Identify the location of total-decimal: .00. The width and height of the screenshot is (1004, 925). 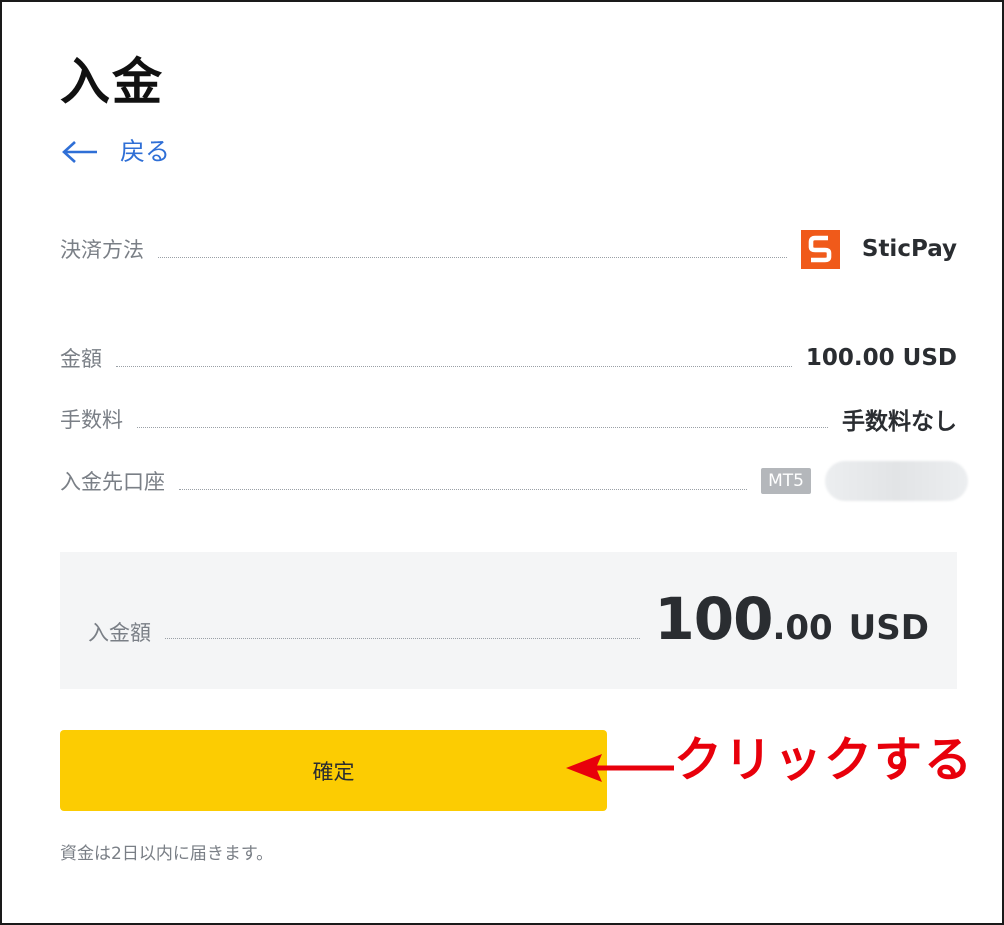
(802, 628).